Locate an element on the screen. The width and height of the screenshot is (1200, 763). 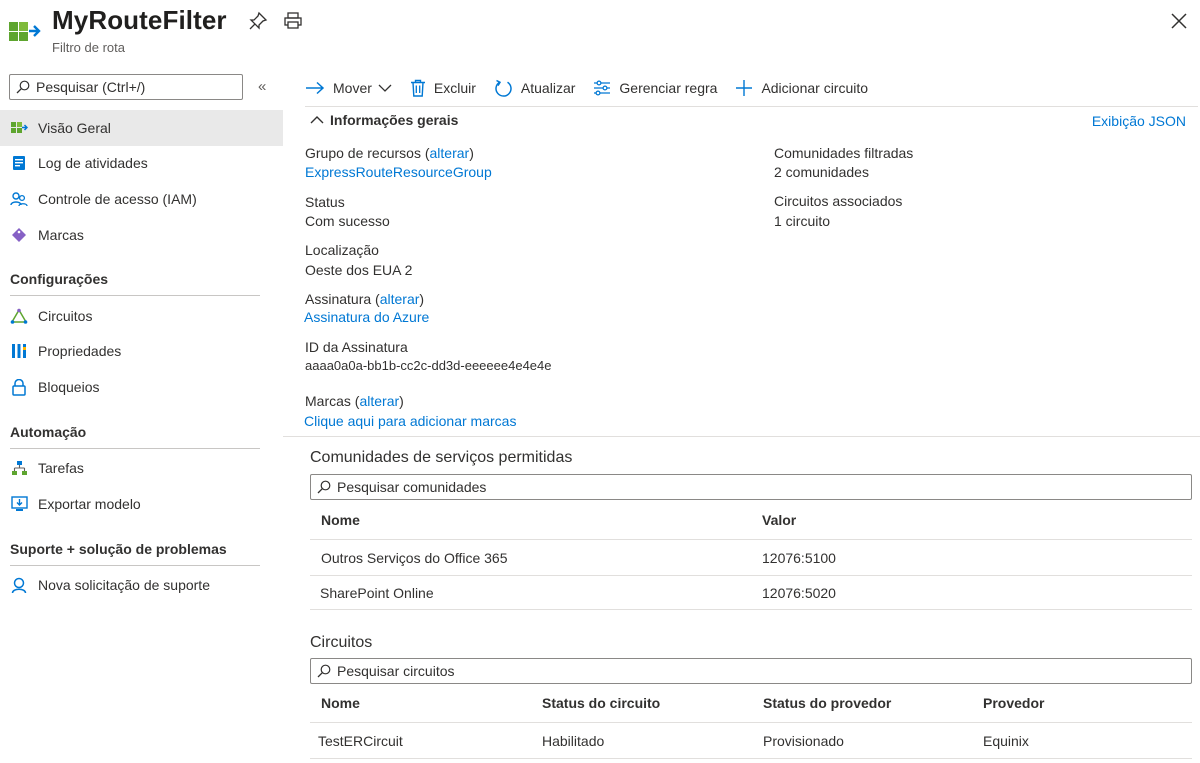
sidebar-item-label: Propriedades is located at coordinates (80, 351).